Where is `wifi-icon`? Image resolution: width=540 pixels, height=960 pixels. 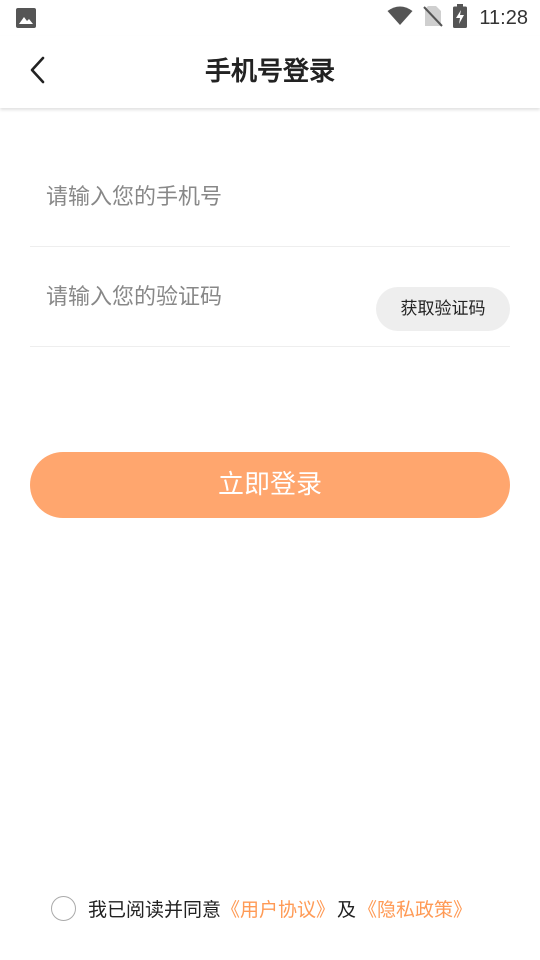
wifi-icon is located at coordinates (400, 18).